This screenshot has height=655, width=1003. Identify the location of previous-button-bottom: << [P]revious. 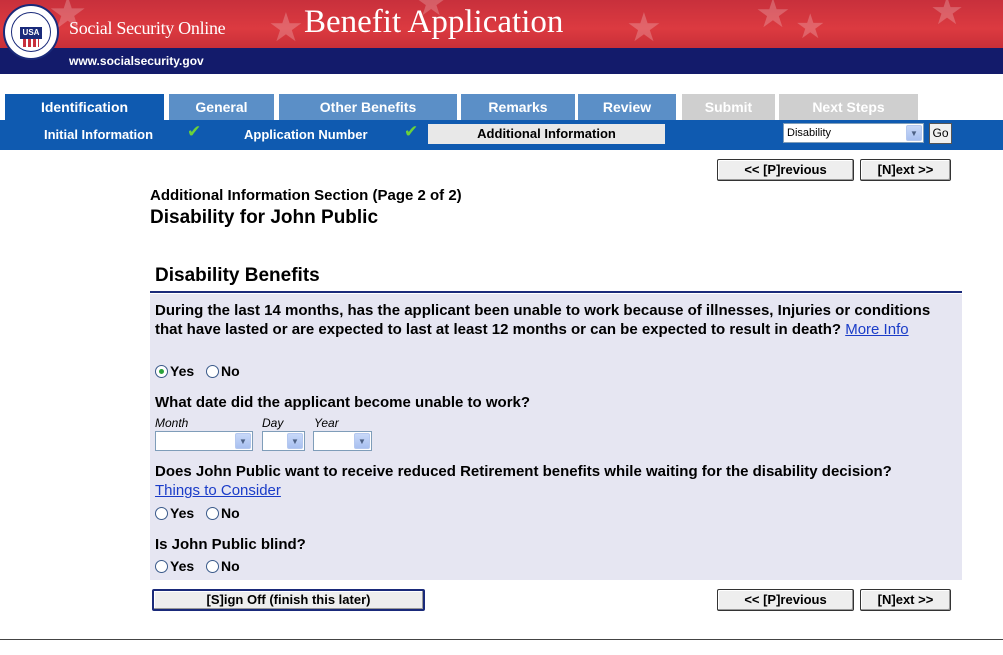
(785, 600).